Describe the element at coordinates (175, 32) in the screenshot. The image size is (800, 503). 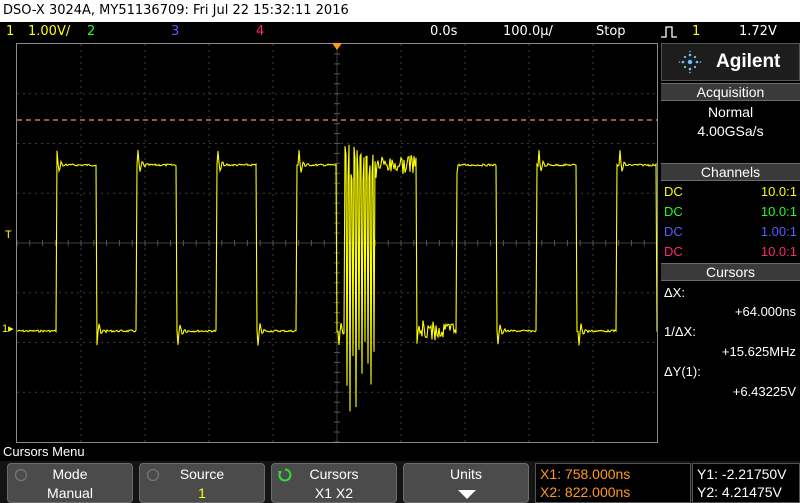
I see `ch3-indicator: 3` at that location.